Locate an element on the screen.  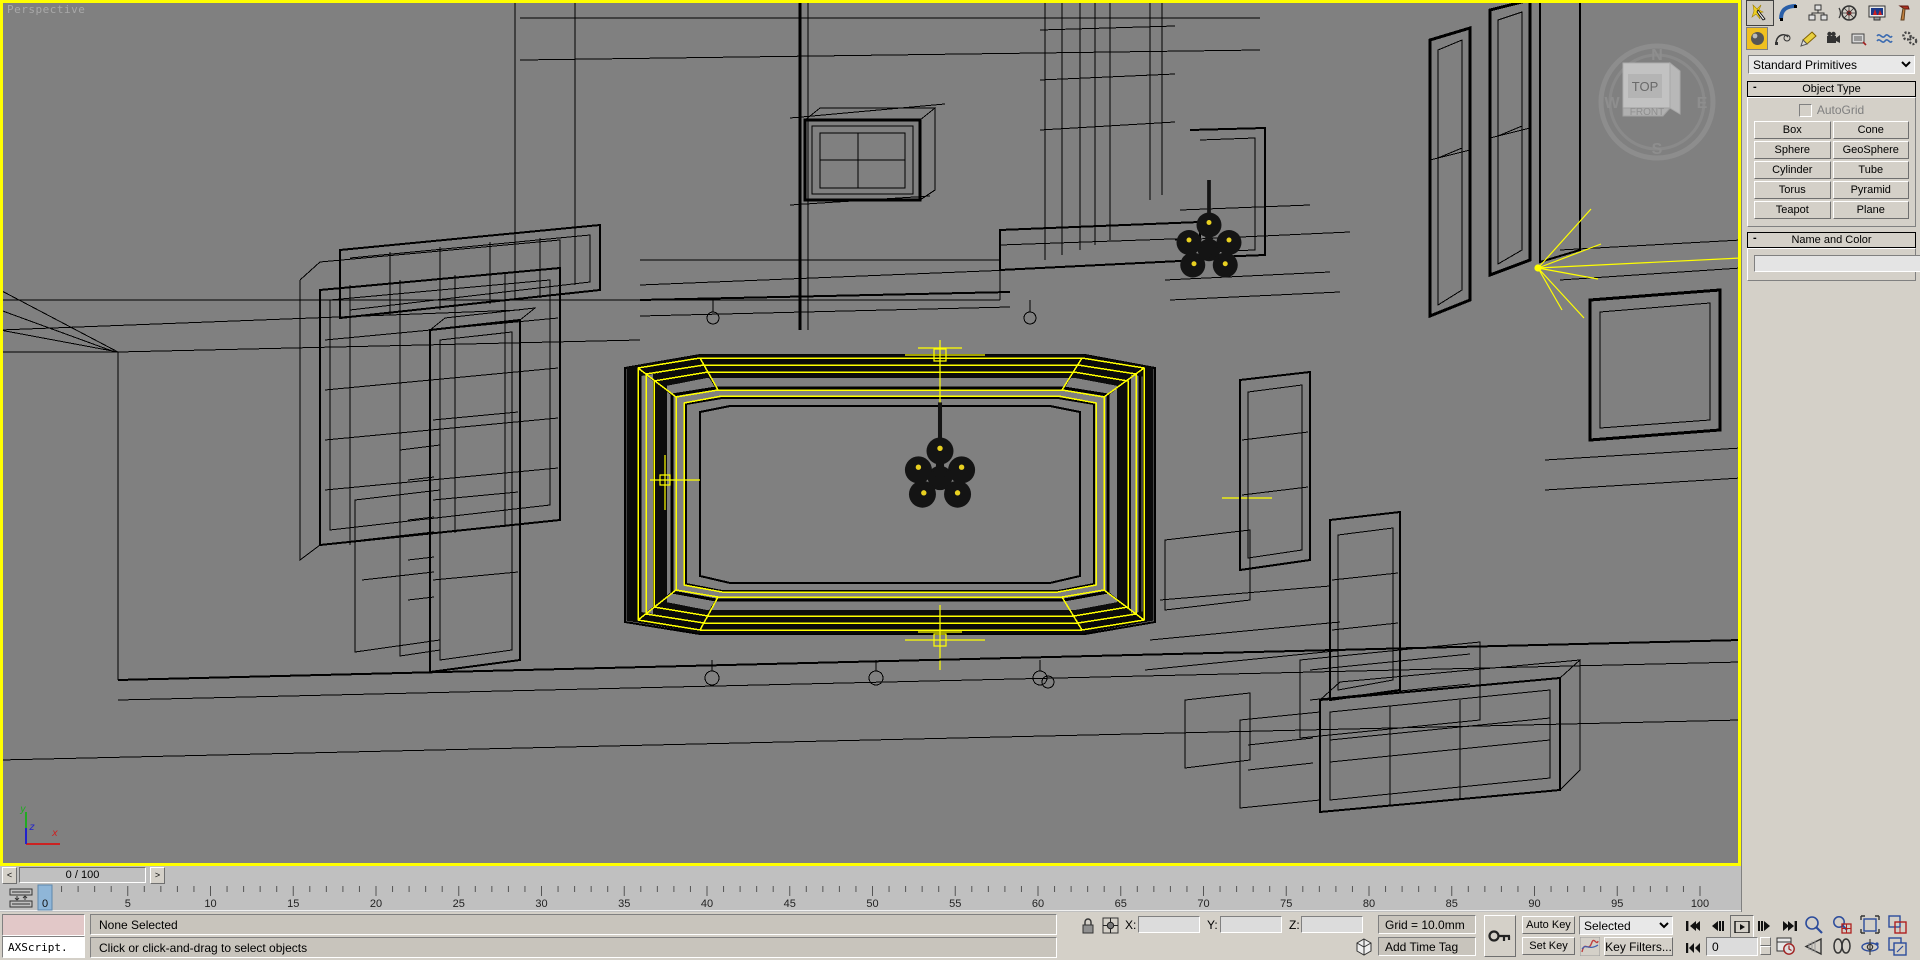
viewcube: N E S W TOP FRONT is located at coordinates (1657, 101).